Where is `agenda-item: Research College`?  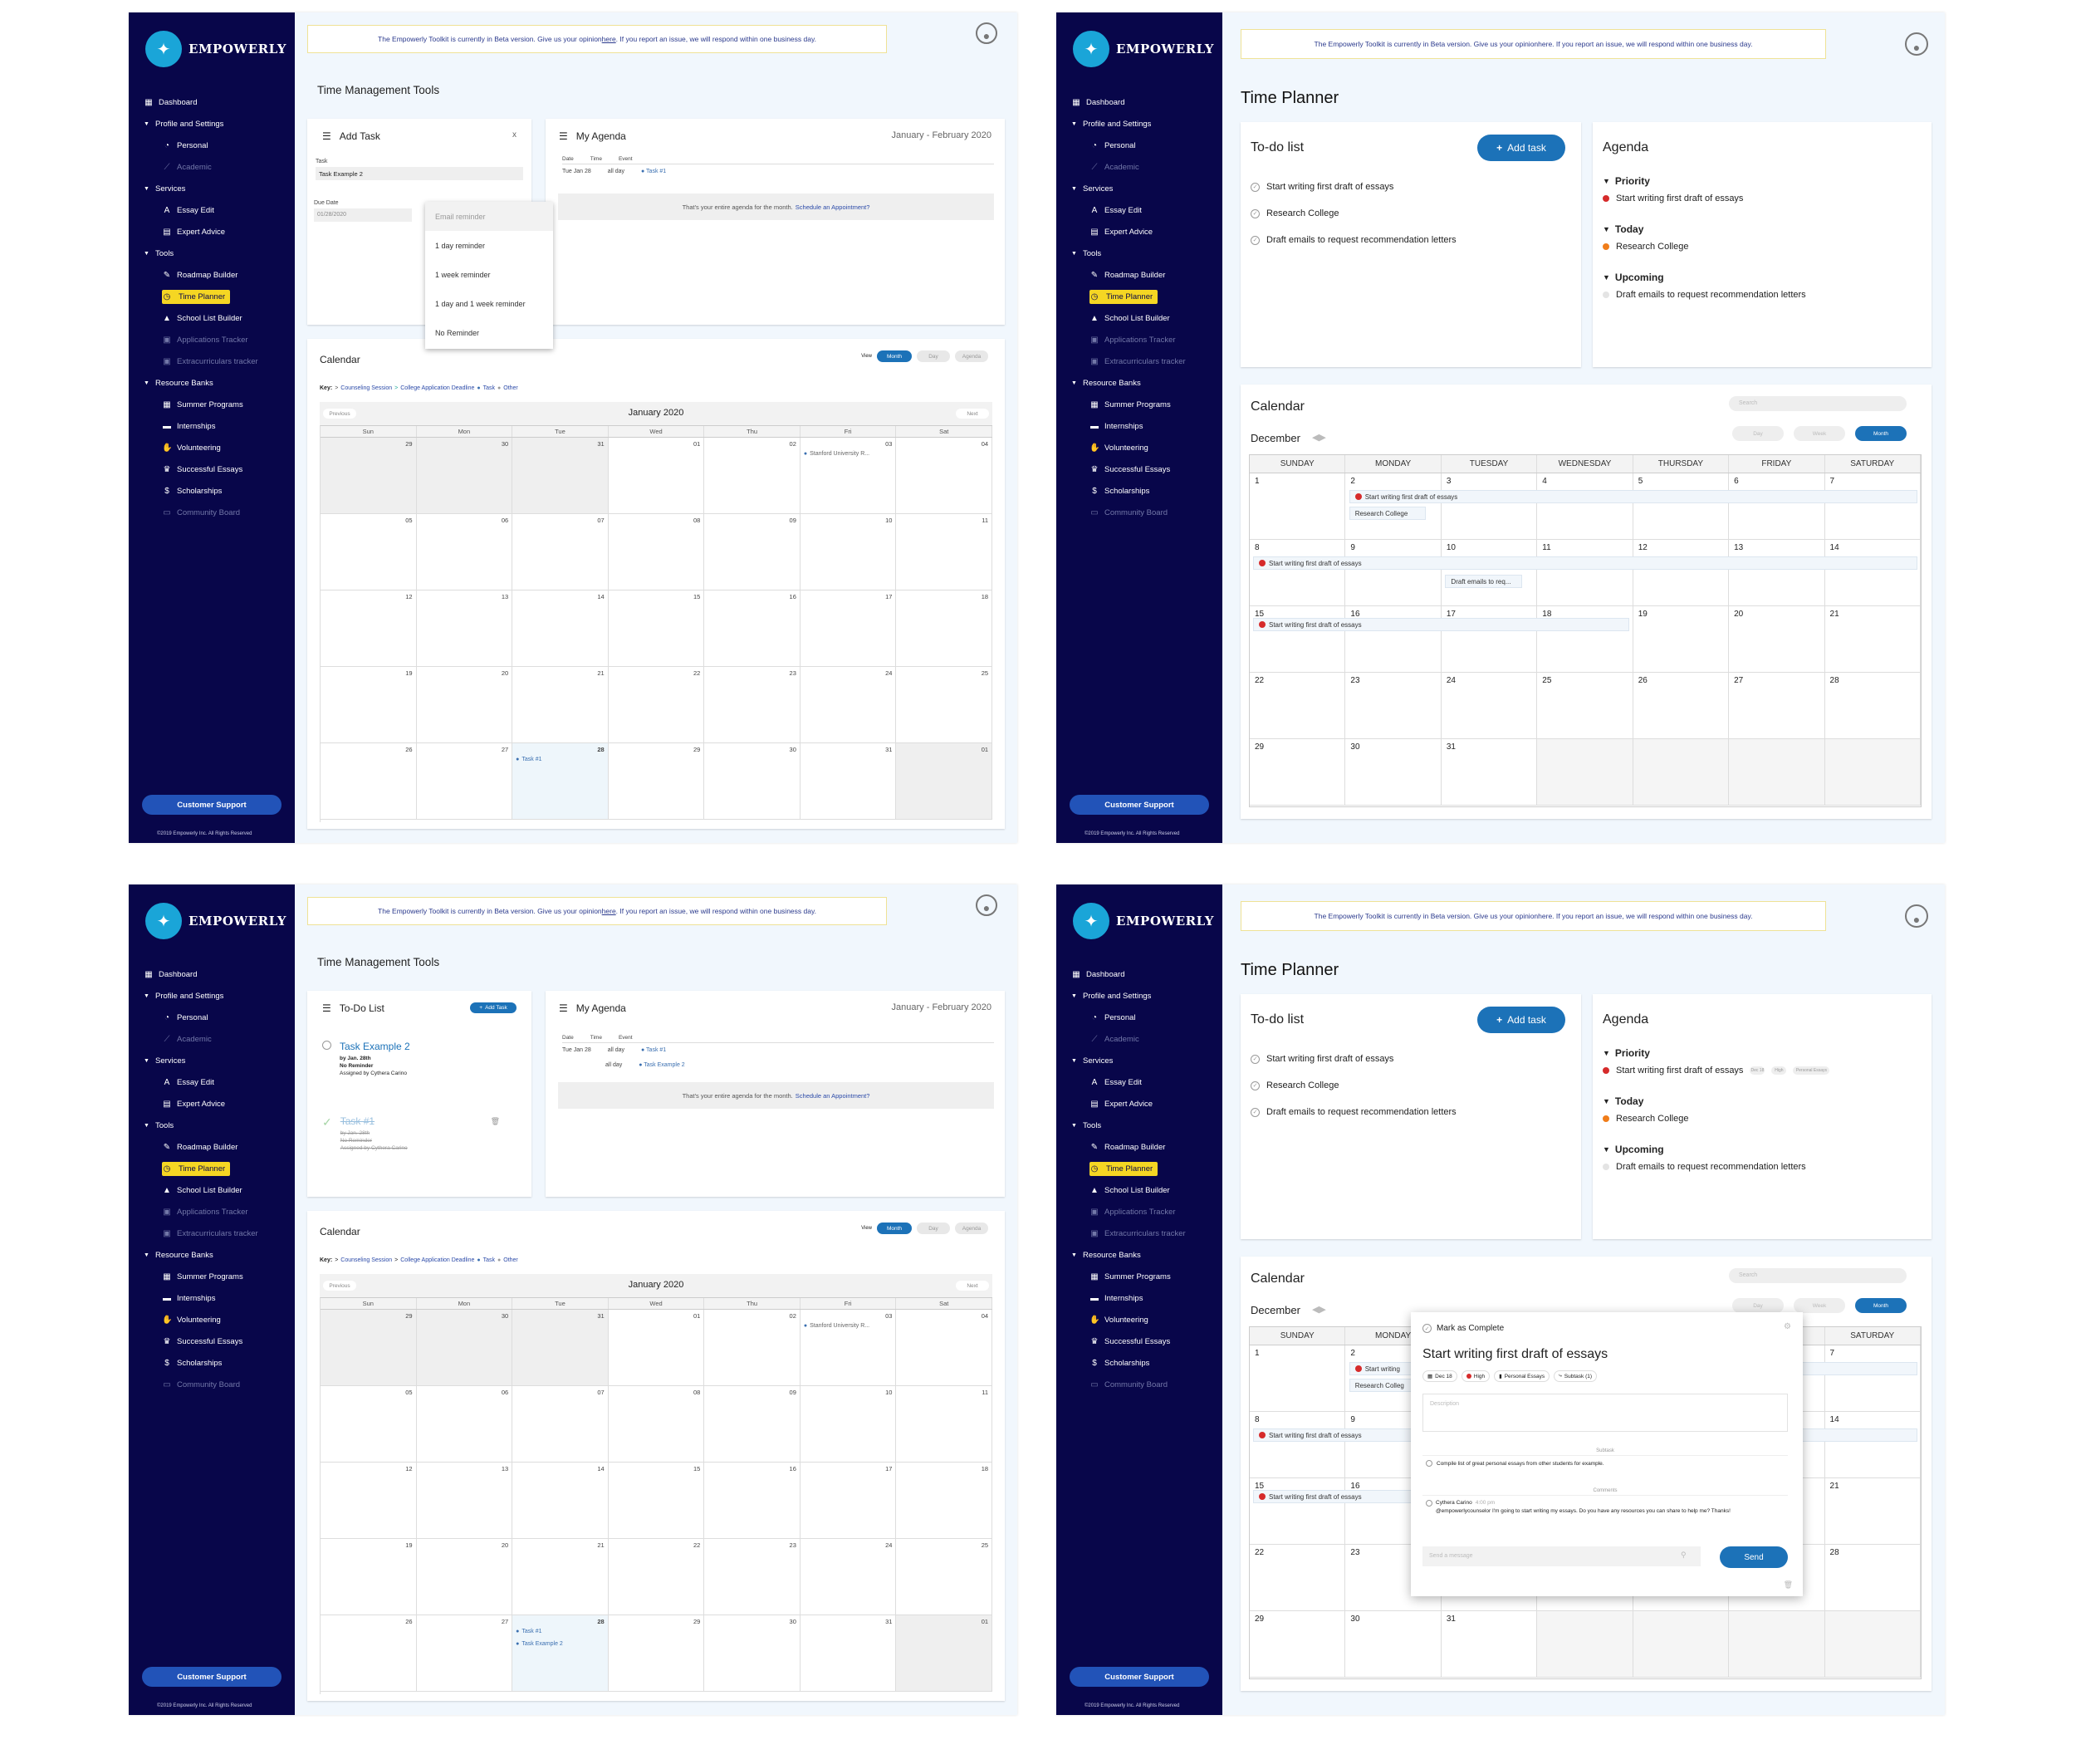
agenda-item: Research College is located at coordinates (1716, 1118).